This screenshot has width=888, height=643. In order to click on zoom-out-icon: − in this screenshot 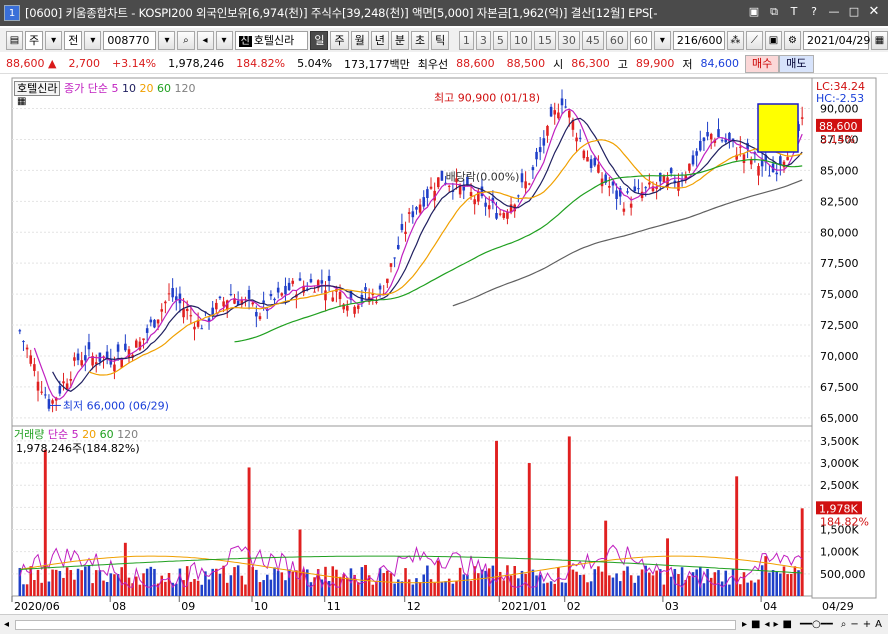, I will do `click(854, 624)`.